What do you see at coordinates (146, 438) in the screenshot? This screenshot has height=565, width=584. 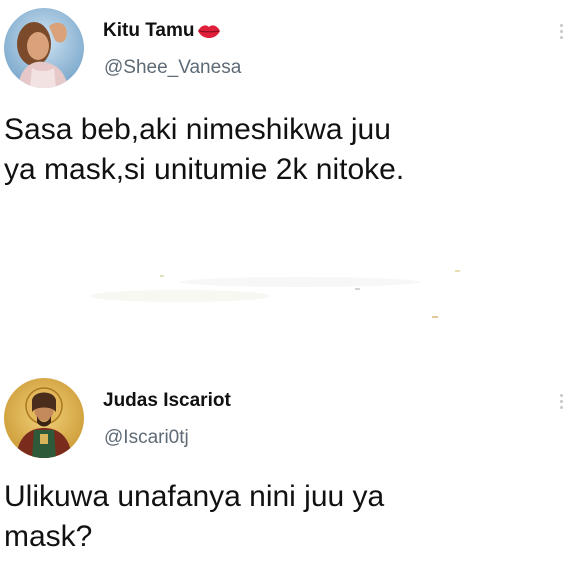 I see `user-handle: @Iscari0tj` at bounding box center [146, 438].